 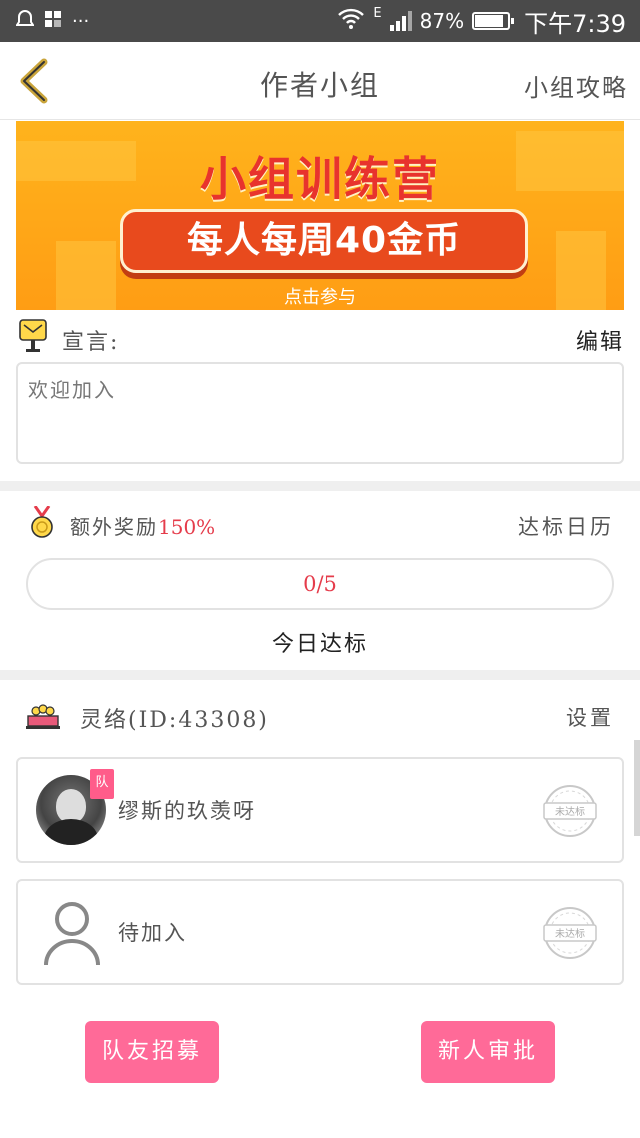 I want to click on app-icon, so click(x=53, y=21).